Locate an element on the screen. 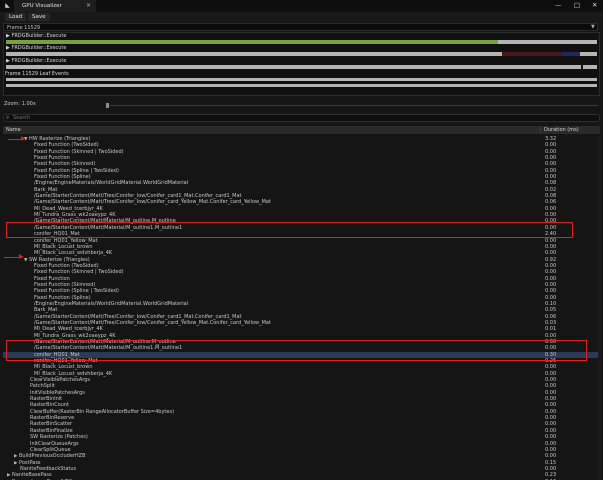 The height and width of the screenshot is (480, 603). table-header is located at coordinates (301, 130).